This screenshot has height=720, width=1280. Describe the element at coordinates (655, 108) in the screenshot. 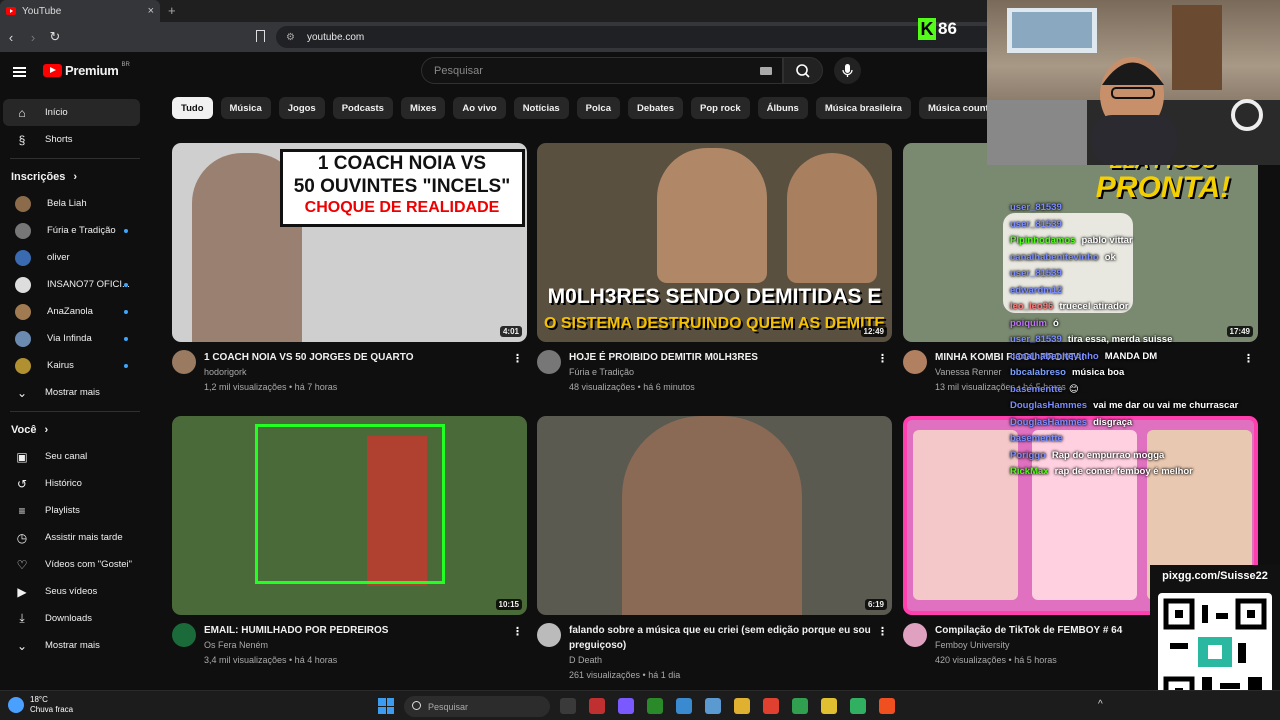

I see `filter-chip: Debates` at that location.